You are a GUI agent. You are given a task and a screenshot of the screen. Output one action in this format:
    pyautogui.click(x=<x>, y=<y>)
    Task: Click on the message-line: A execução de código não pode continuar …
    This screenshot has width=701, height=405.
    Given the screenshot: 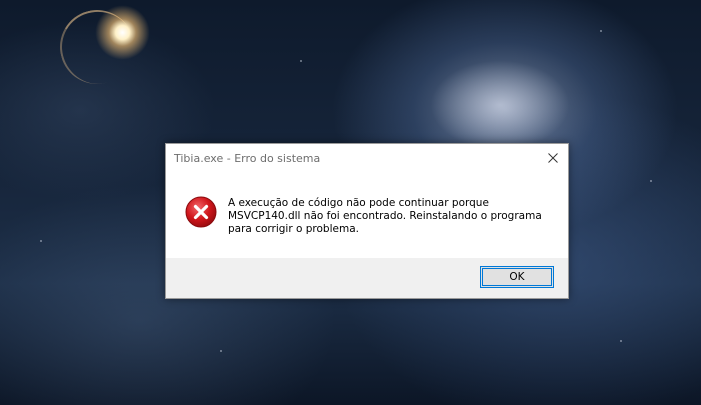 What is the action you would take?
    pyautogui.click(x=358, y=203)
    